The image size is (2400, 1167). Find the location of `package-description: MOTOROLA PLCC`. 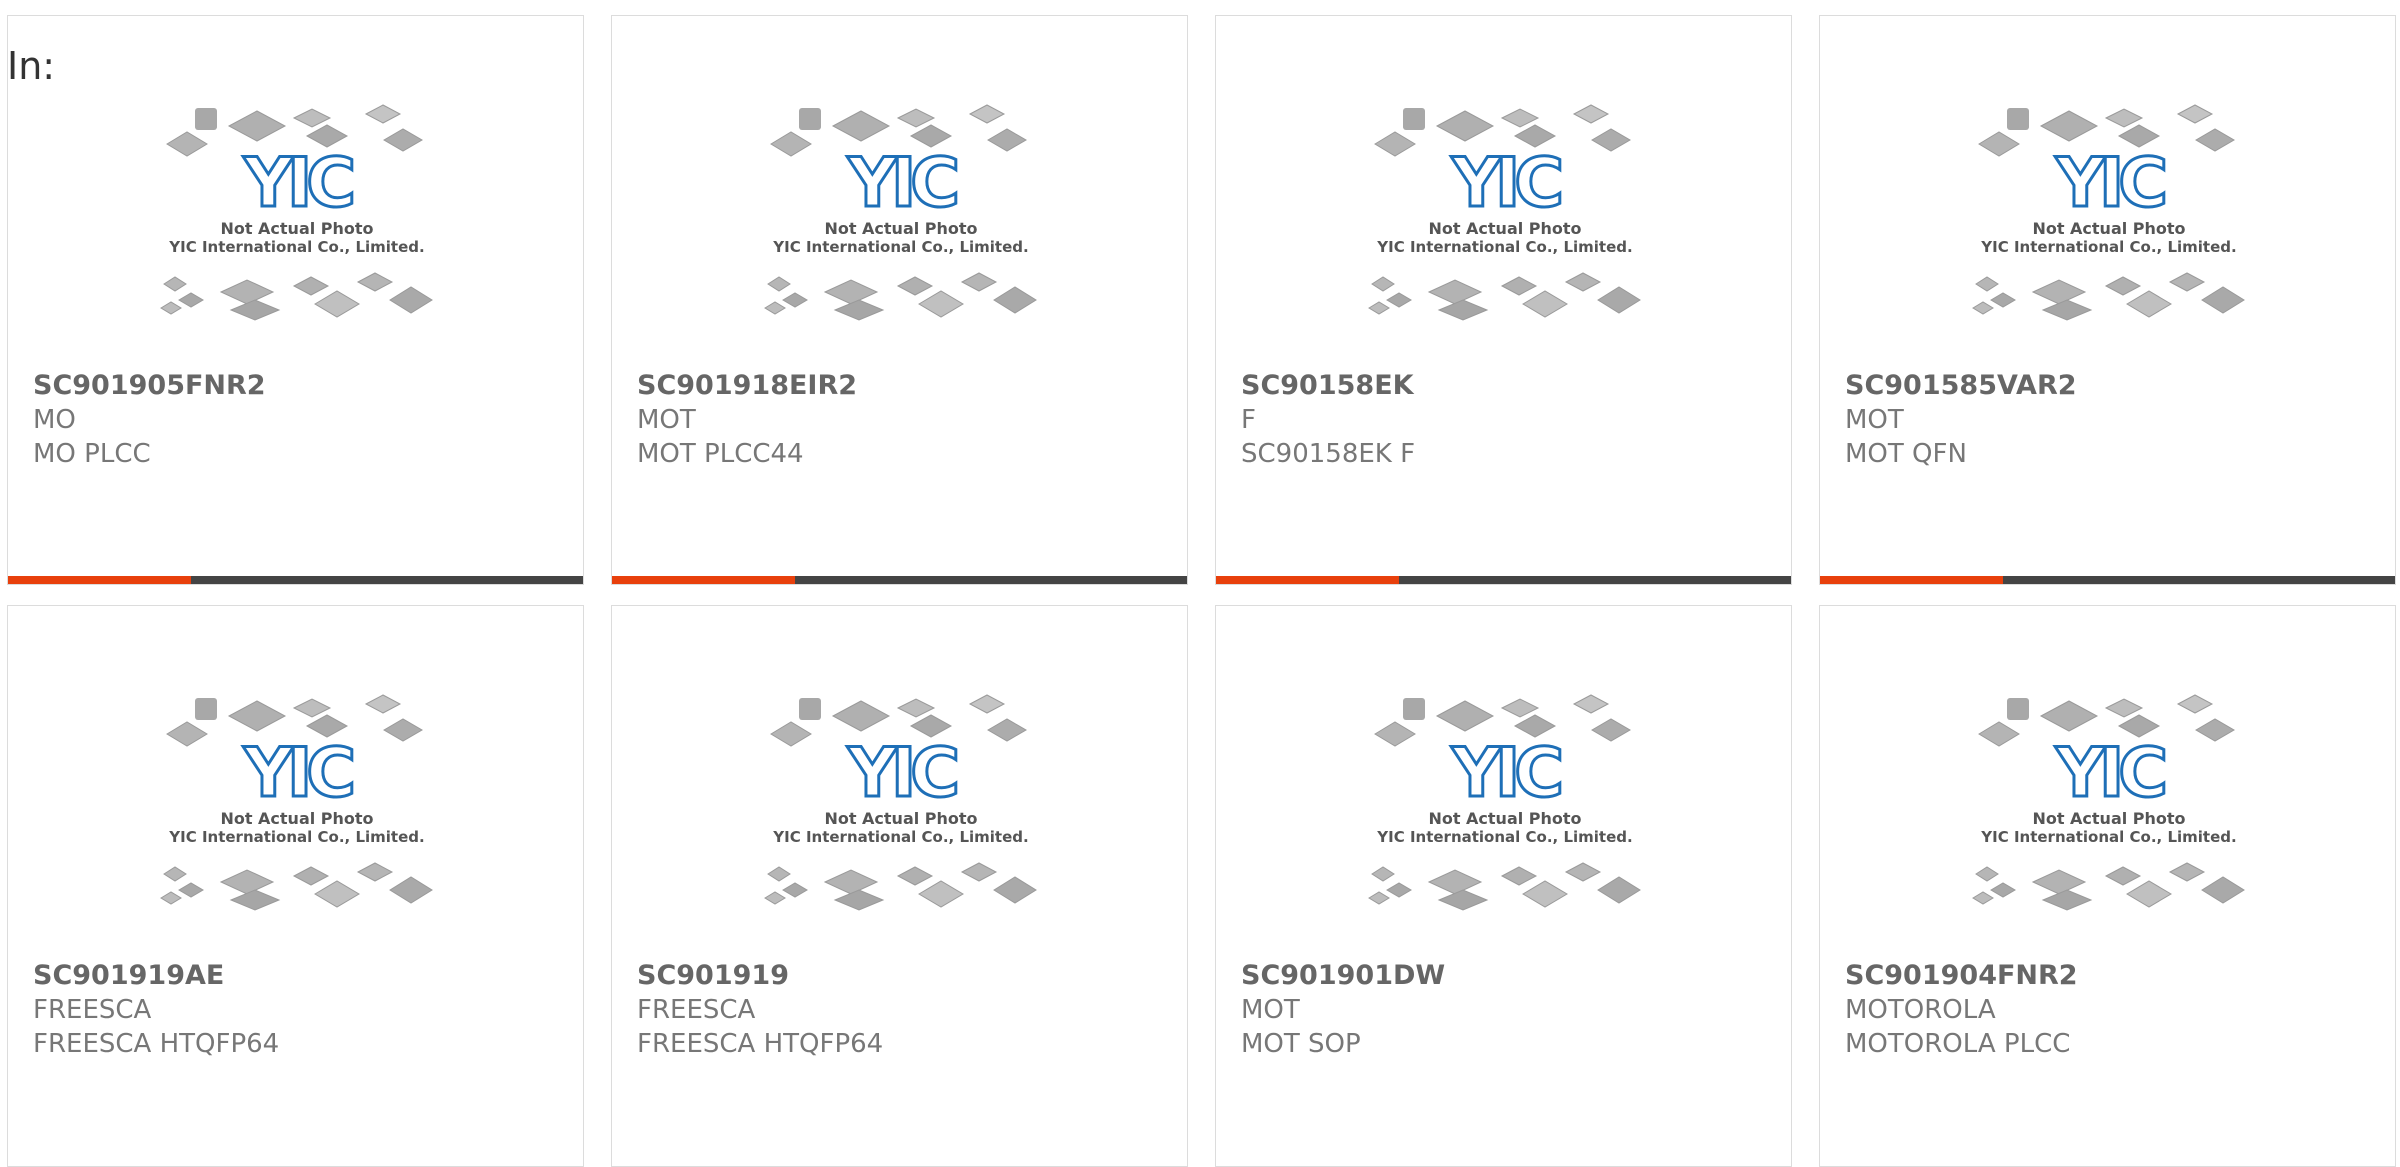

package-description: MOTOROLA PLCC is located at coordinates (1958, 1044).